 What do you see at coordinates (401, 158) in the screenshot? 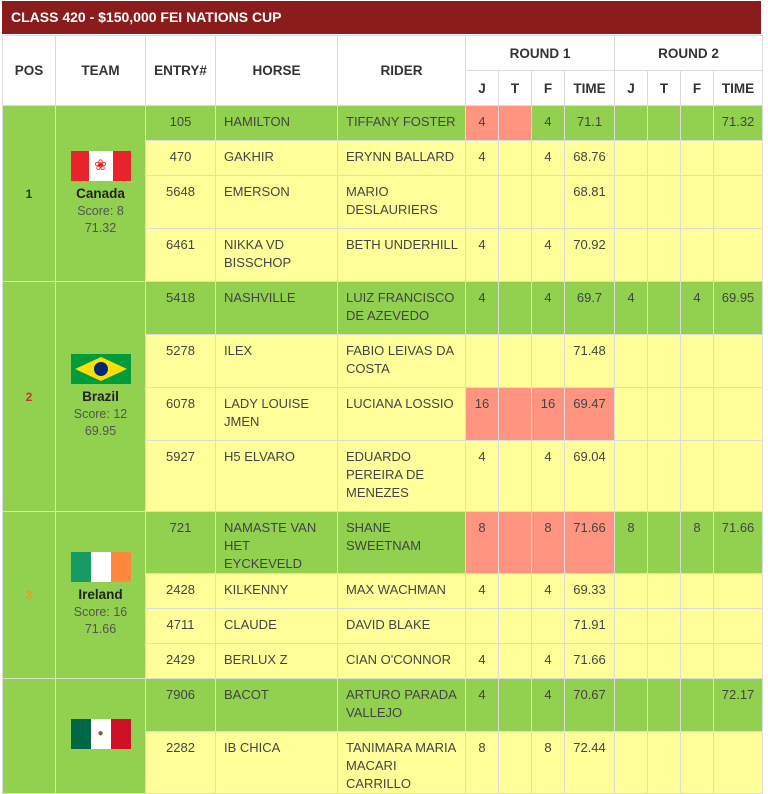
I see `rider-name: ERYNN BALLARD` at bounding box center [401, 158].